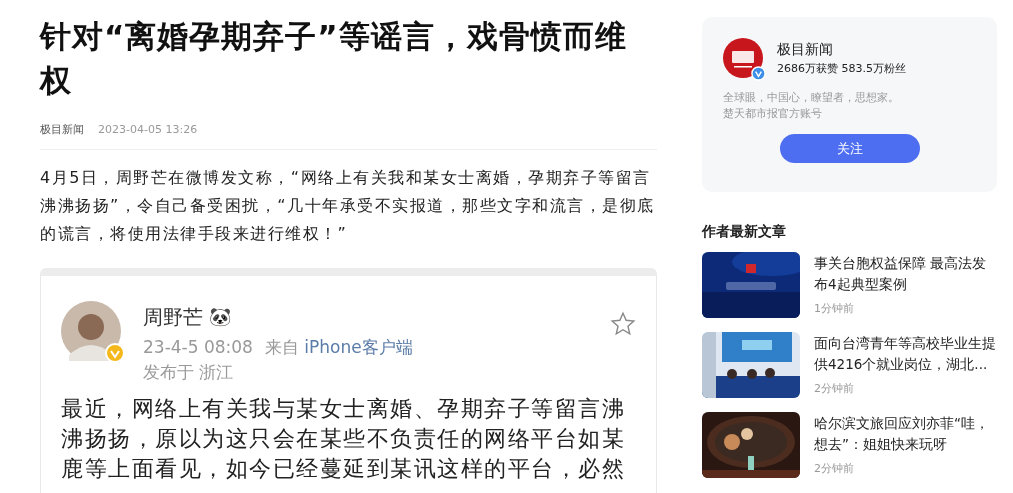 Image resolution: width=1013 pixels, height=493 pixels. I want to click on post-source: 来自 iPhone客户端, so click(338, 347).